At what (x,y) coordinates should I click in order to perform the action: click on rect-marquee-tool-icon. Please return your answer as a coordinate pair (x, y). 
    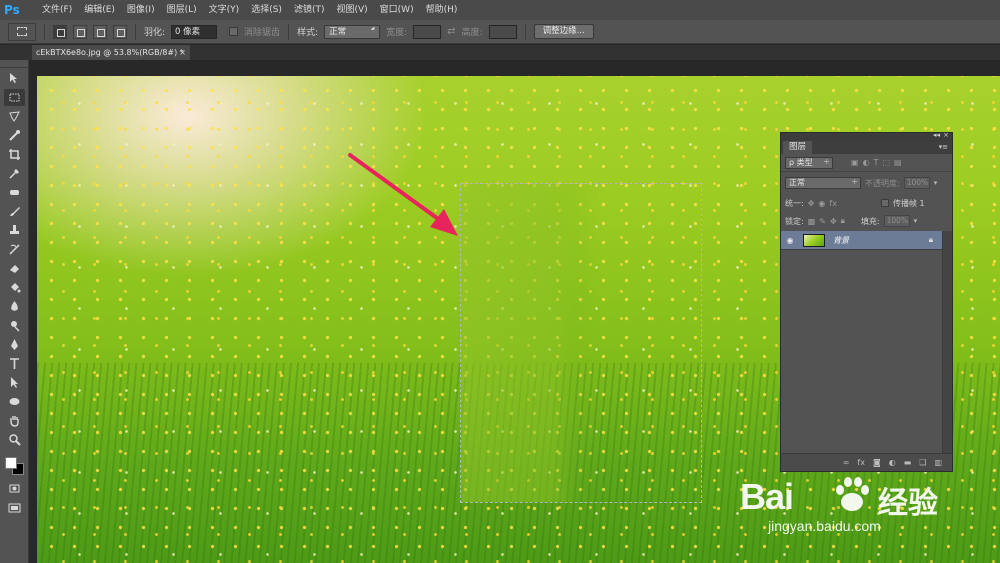
    Looking at the image, I should click on (14, 97).